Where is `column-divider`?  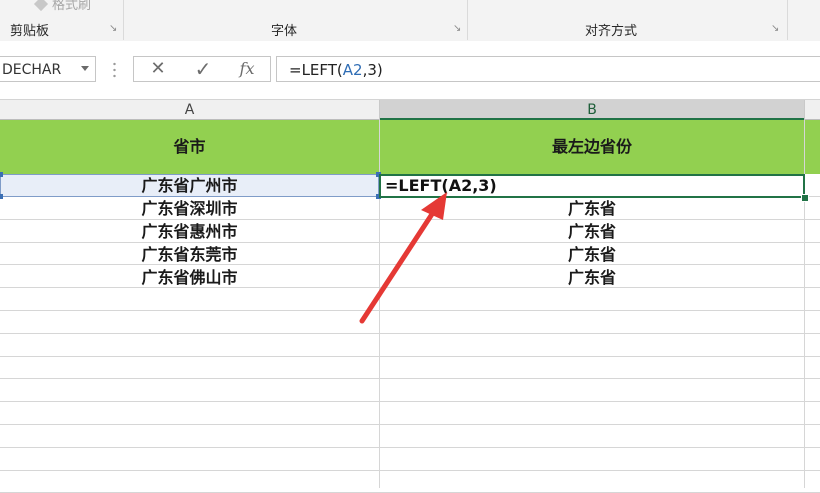
column-divider is located at coordinates (804, 110).